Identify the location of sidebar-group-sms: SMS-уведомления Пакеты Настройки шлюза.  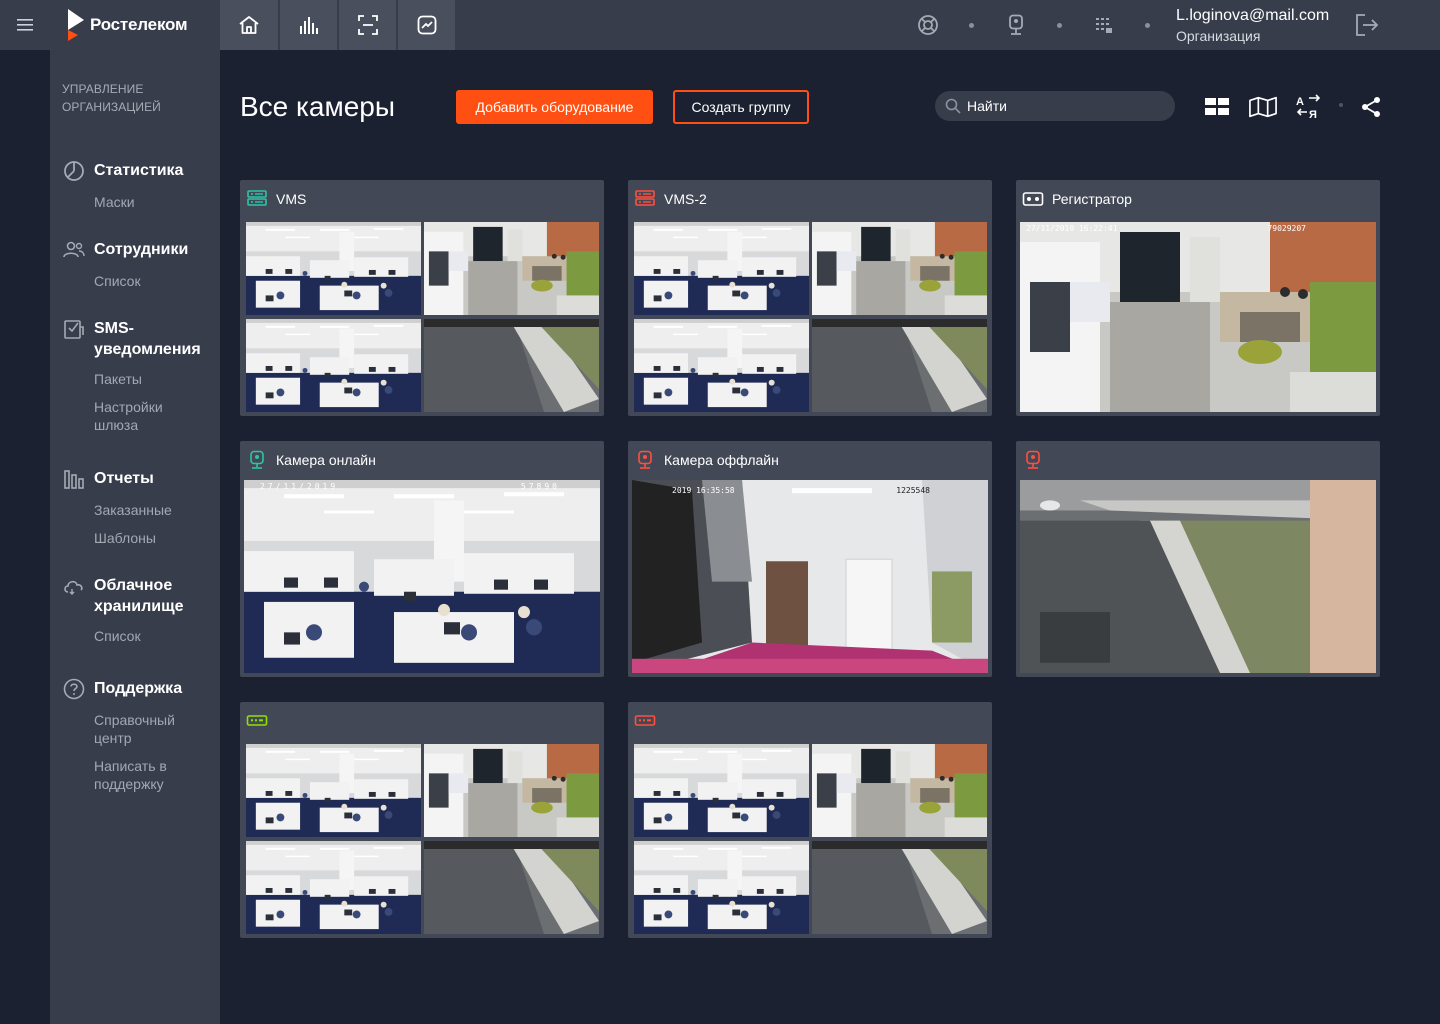
(137, 376).